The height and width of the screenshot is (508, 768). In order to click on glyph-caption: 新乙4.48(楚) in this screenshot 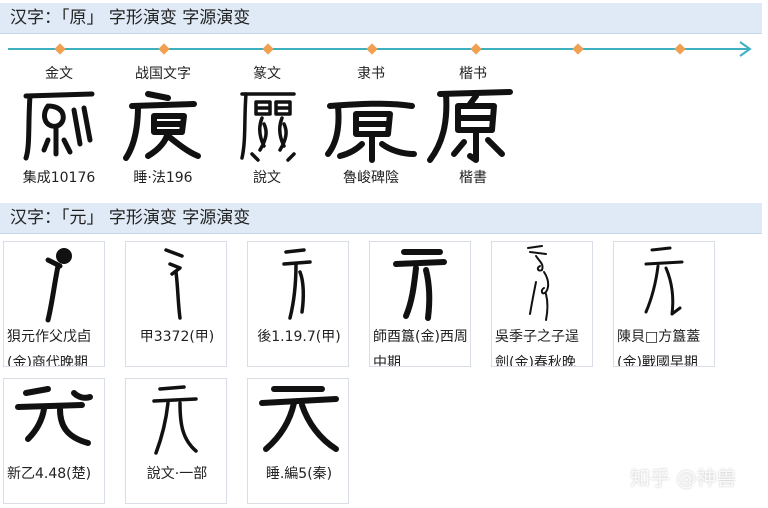, I will do `click(49, 474)`.